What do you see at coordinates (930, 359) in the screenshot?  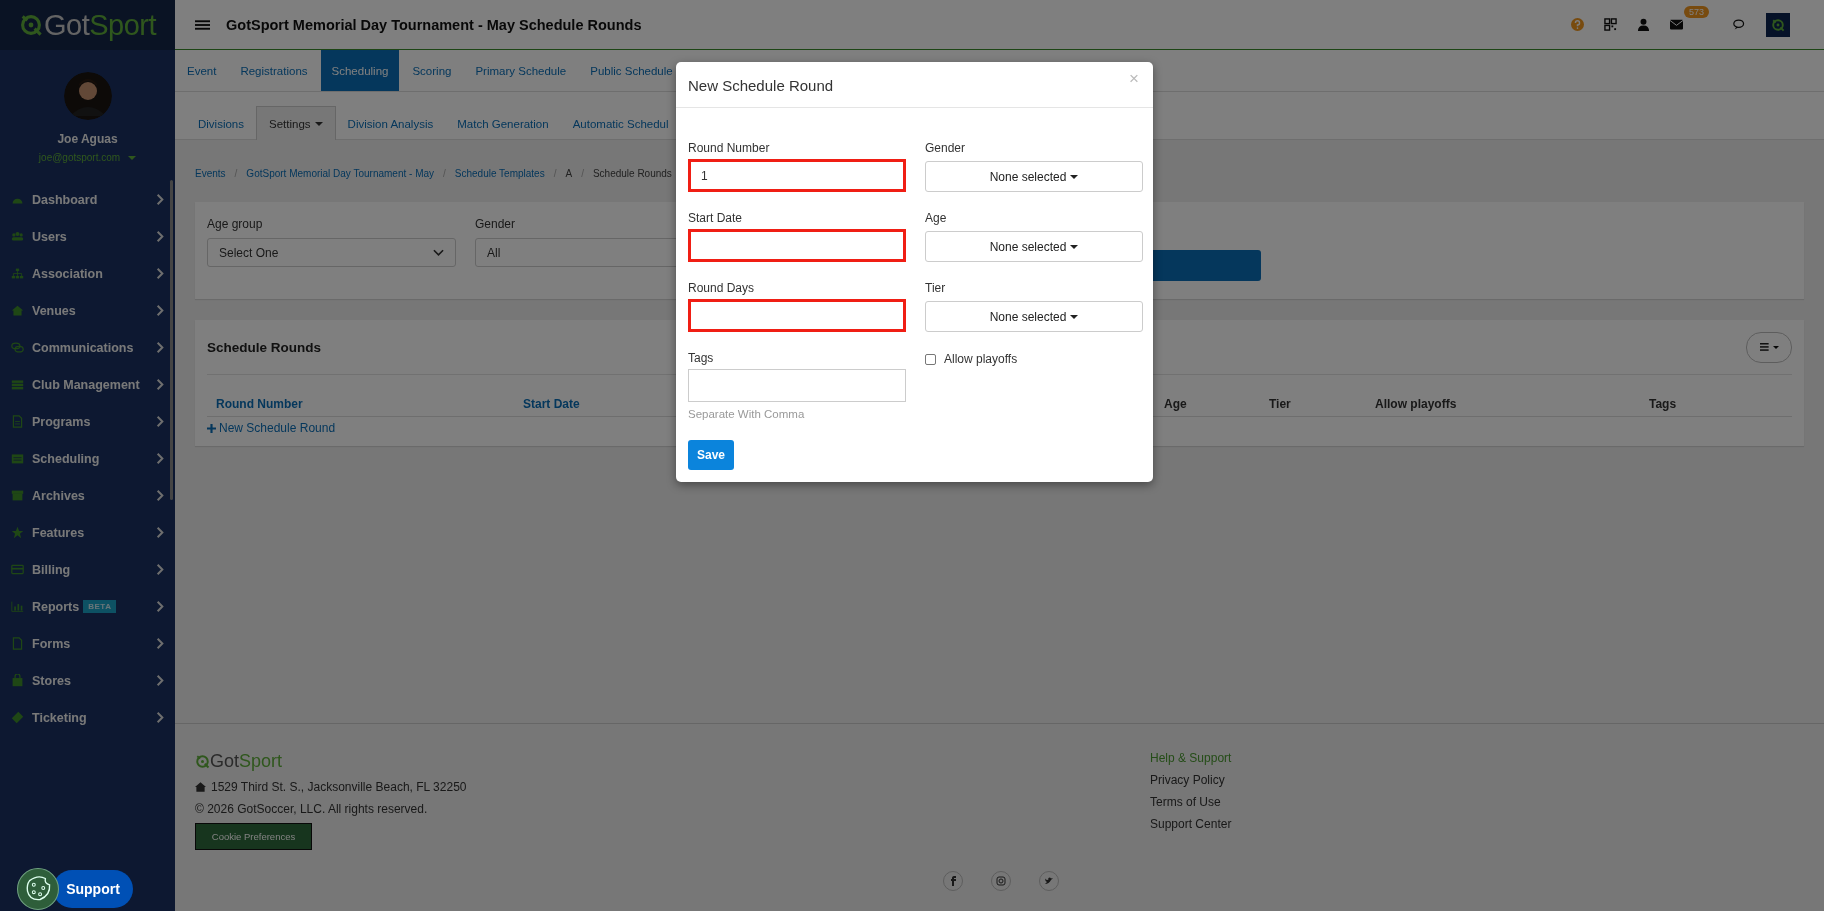 I see `checkbox` at bounding box center [930, 359].